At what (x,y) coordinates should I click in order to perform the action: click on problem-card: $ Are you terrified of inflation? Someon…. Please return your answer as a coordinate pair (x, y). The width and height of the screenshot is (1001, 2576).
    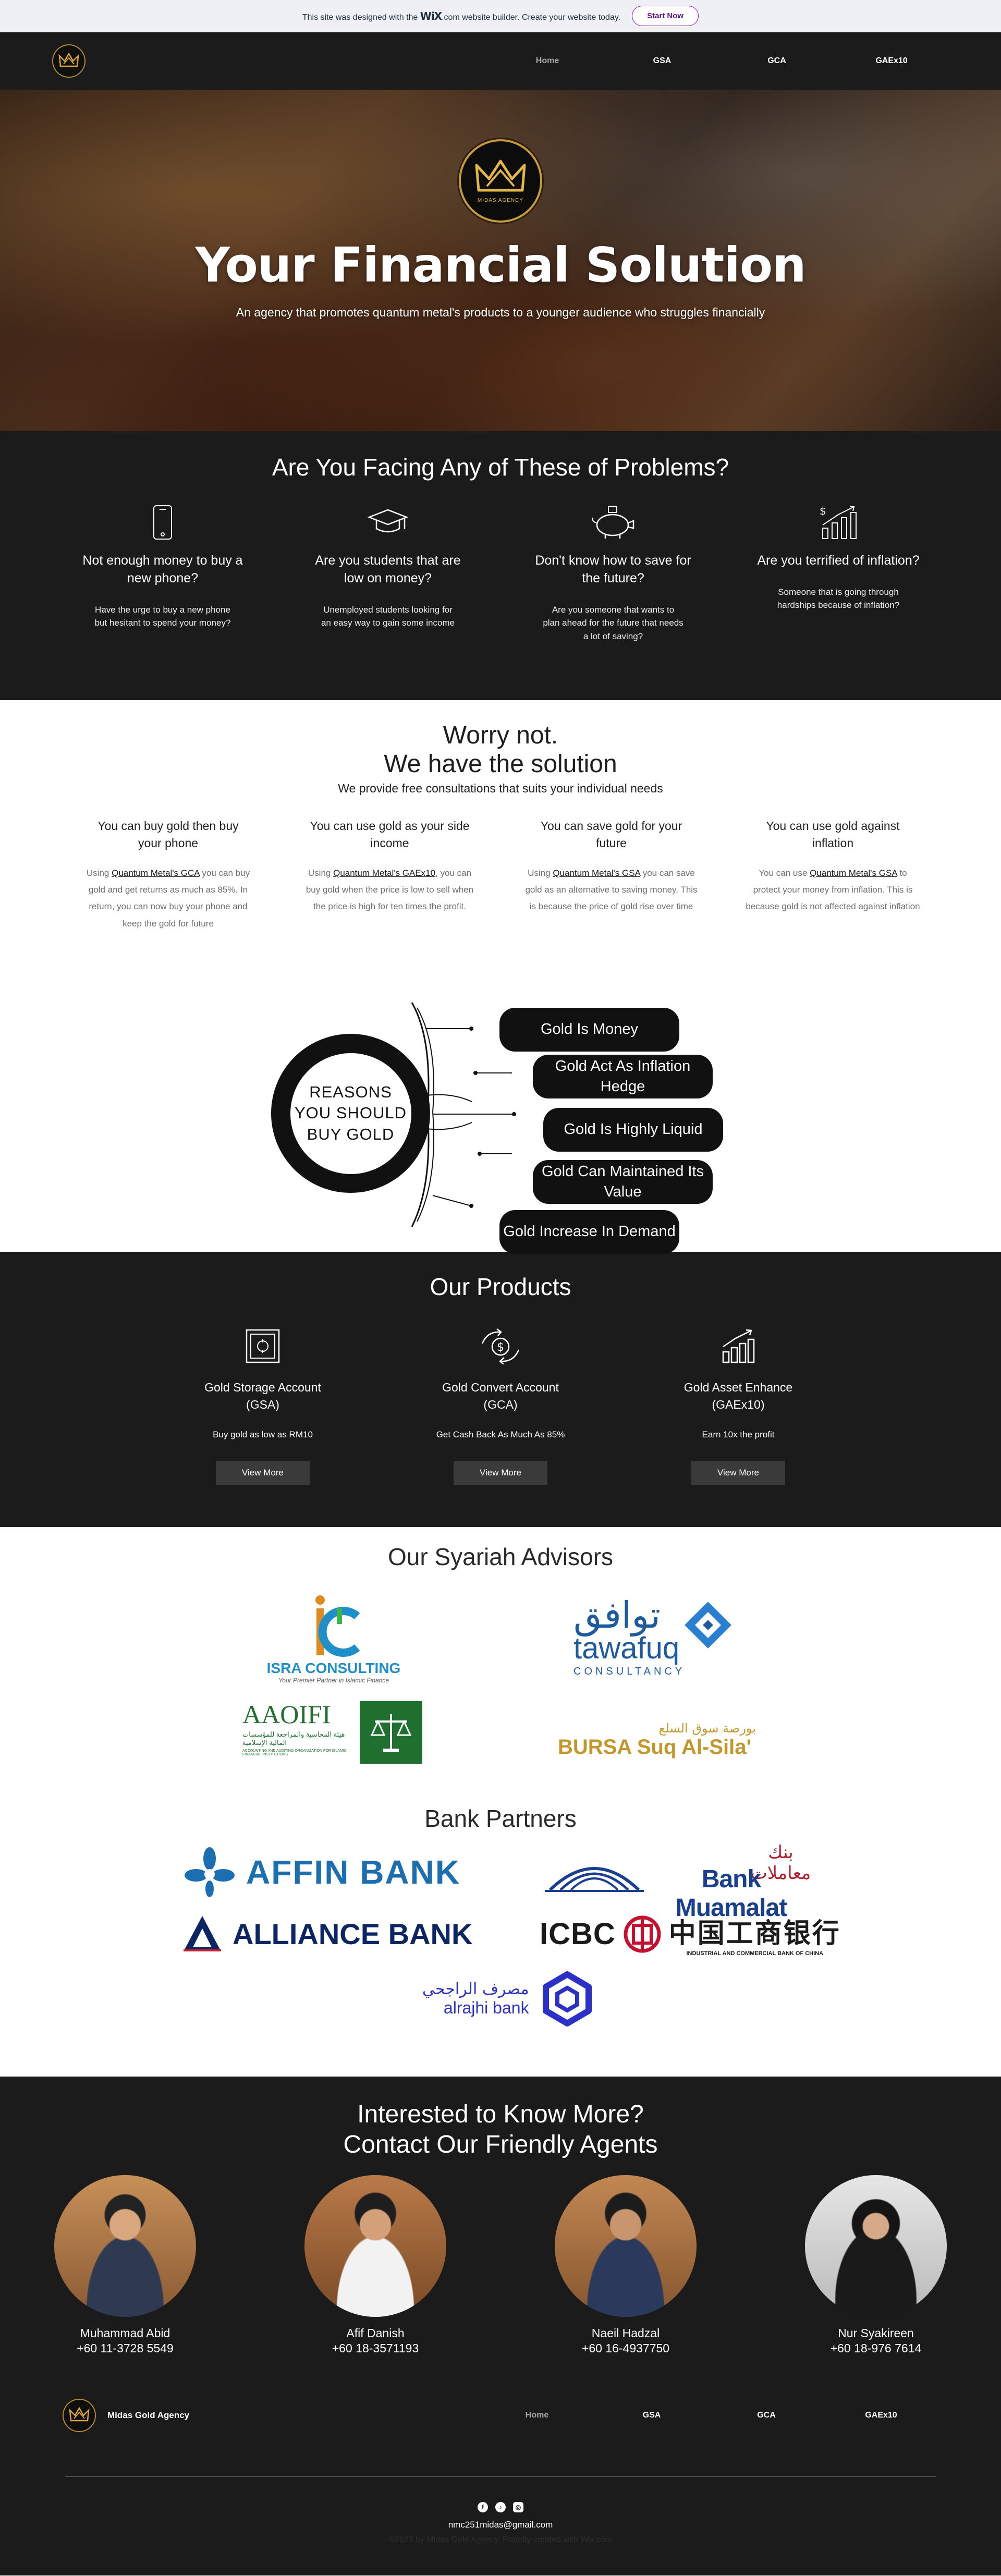
    Looking at the image, I should click on (838, 573).